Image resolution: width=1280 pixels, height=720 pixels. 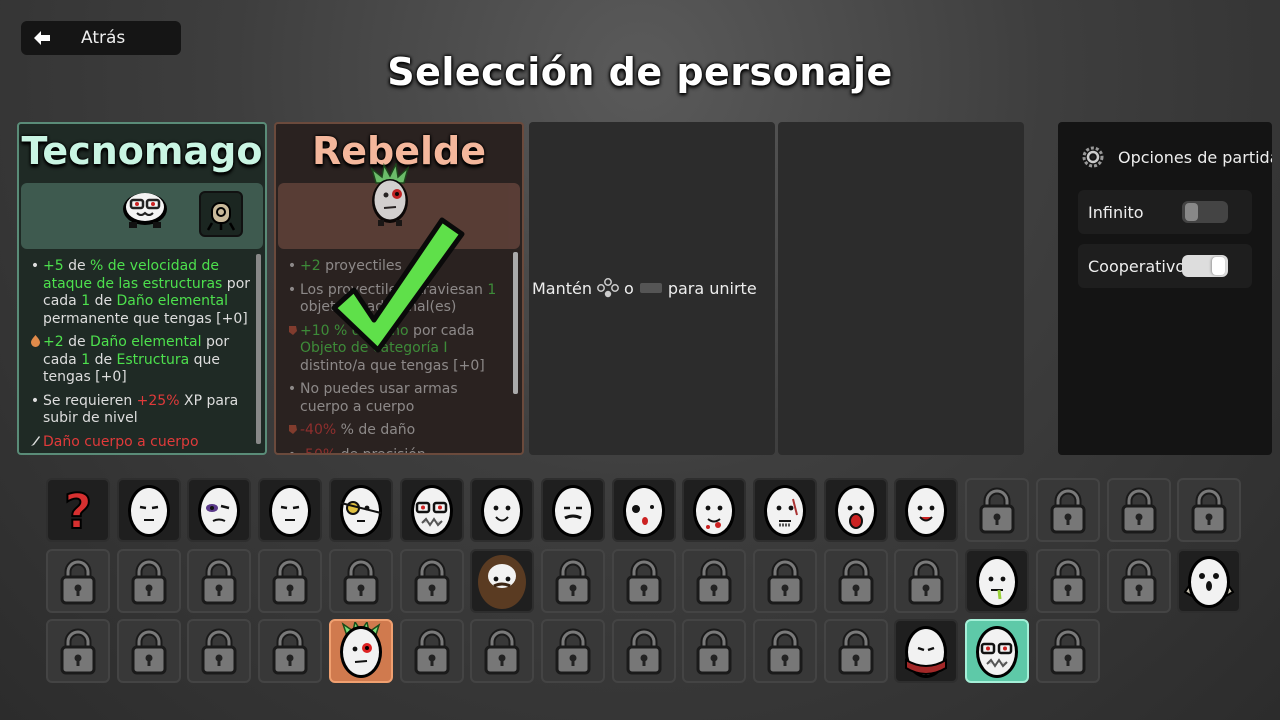 What do you see at coordinates (396, 431) in the screenshot?
I see `stat-line: -40% % de daño` at bounding box center [396, 431].